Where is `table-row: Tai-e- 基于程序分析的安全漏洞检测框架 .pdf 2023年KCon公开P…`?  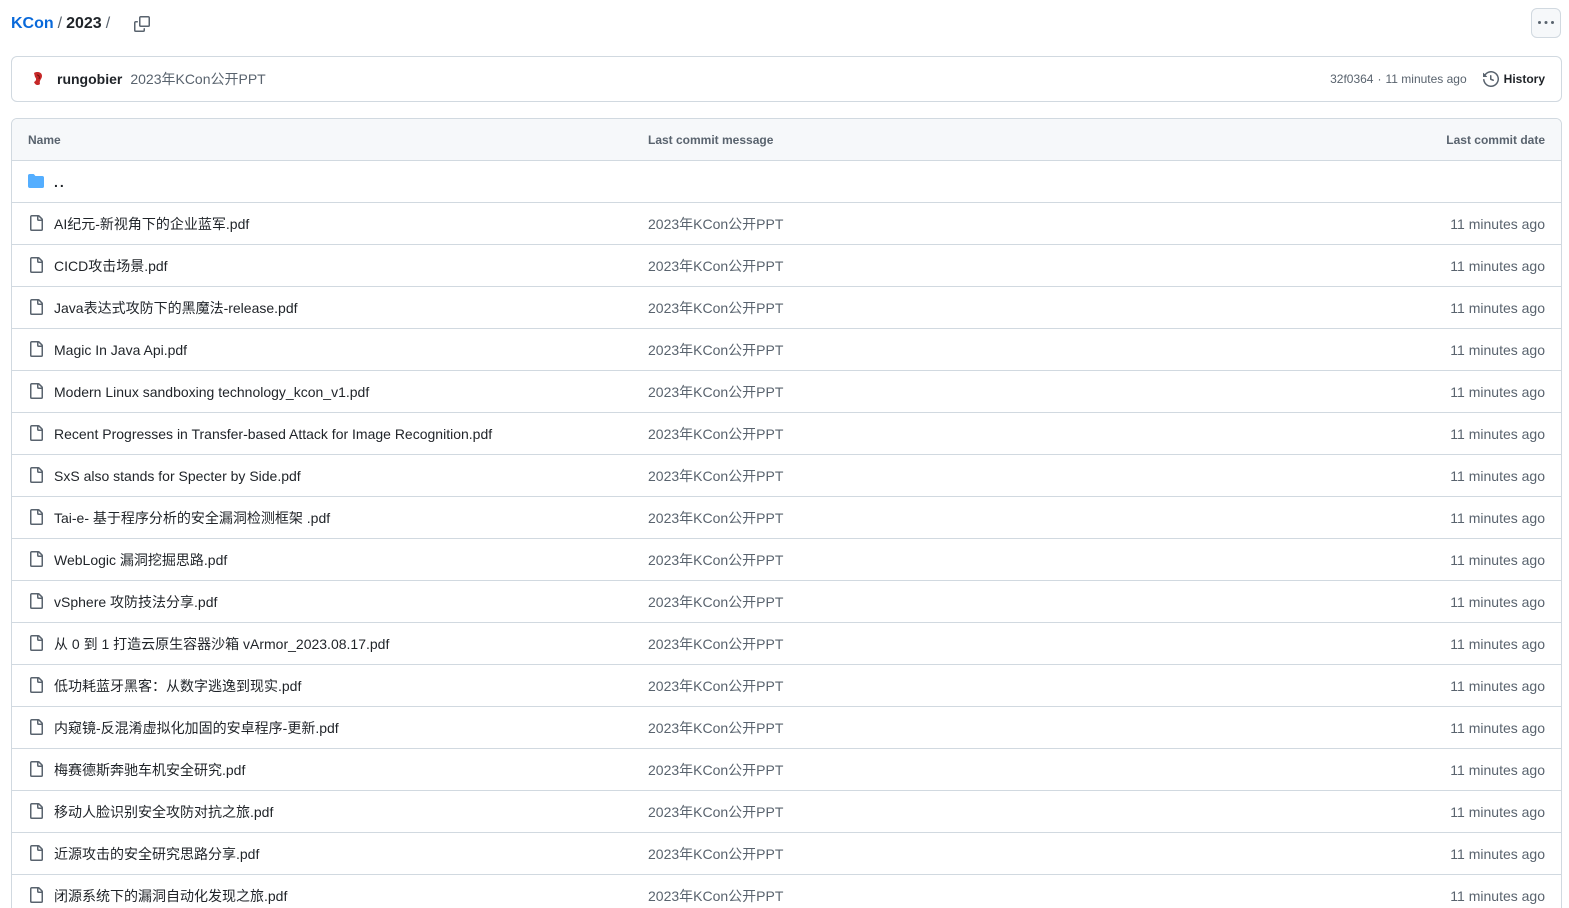 table-row: Tai-e- 基于程序分析的安全漏洞检测框架 .pdf 2023年KCon公开P… is located at coordinates (786, 518).